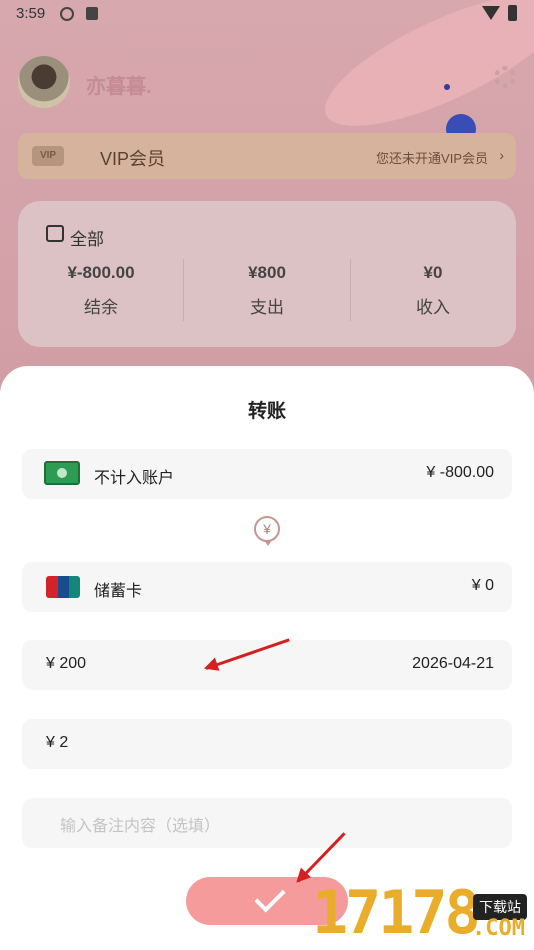 The height and width of the screenshot is (950, 534). Describe the element at coordinates (57, 743) in the screenshot. I see `fee-input: ¥ 2` at that location.